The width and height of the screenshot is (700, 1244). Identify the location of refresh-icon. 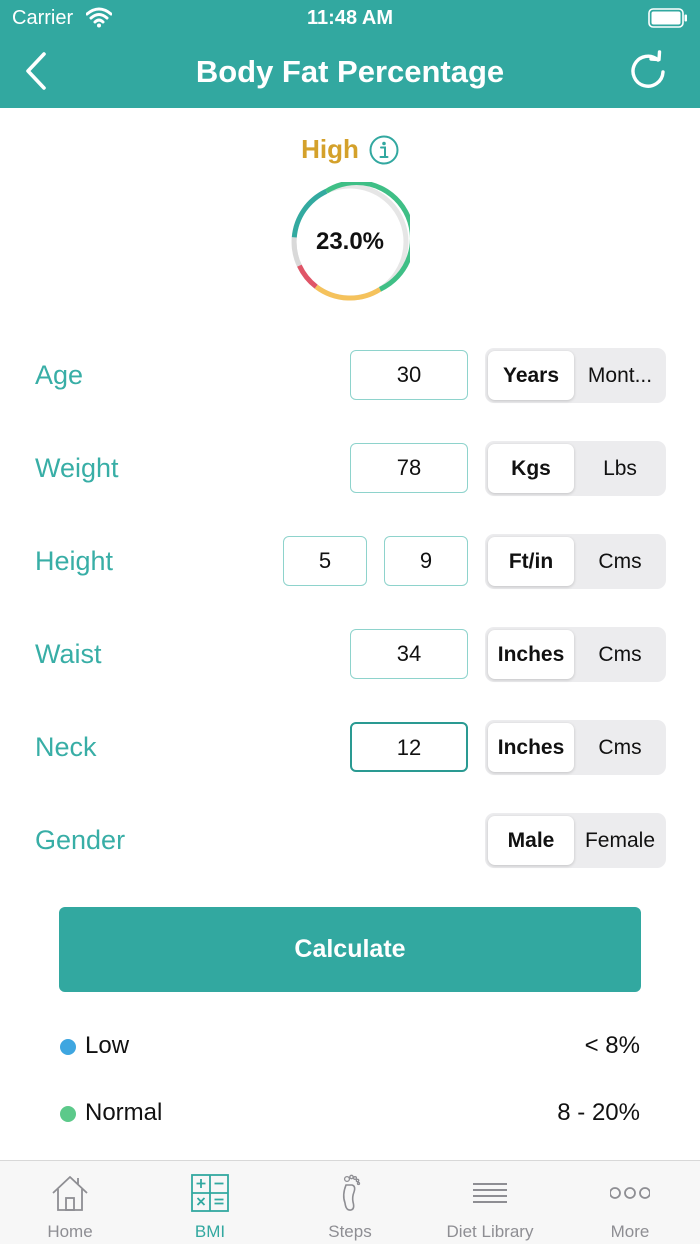
(648, 72).